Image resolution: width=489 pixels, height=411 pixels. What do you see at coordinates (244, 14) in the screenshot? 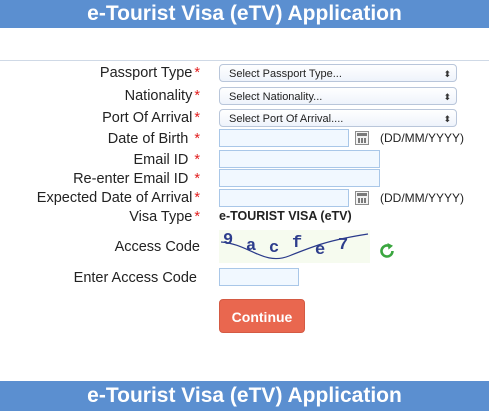
I see `page-header-banner: e-Tourist Visa (eTV) Application` at bounding box center [244, 14].